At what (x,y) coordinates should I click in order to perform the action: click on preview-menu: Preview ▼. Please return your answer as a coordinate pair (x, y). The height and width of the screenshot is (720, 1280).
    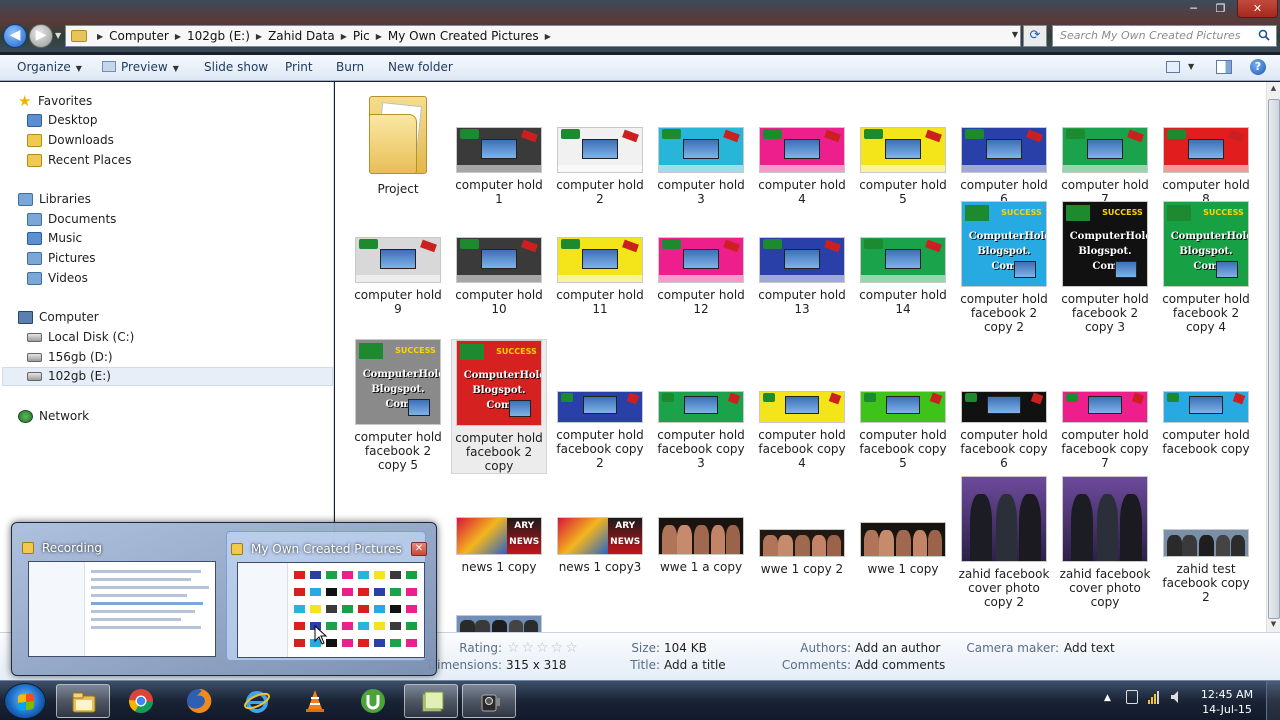
    Looking at the image, I should click on (140, 67).